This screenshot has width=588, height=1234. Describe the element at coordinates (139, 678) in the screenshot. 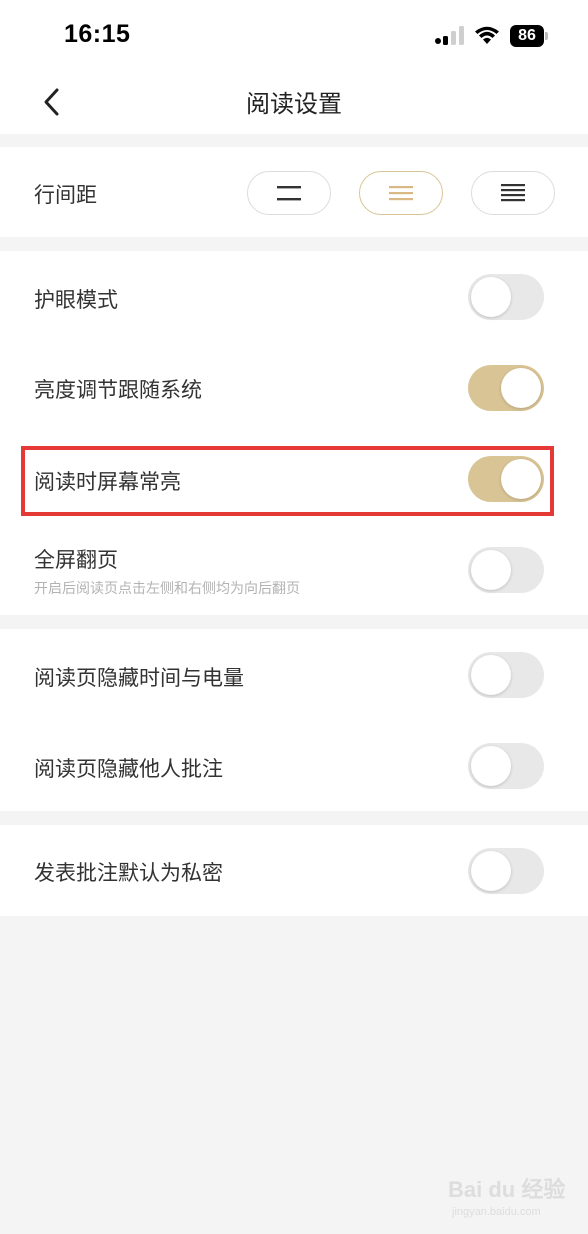

I see `hide-time-battery-label: 阅读页隐藏时间与电量` at that location.